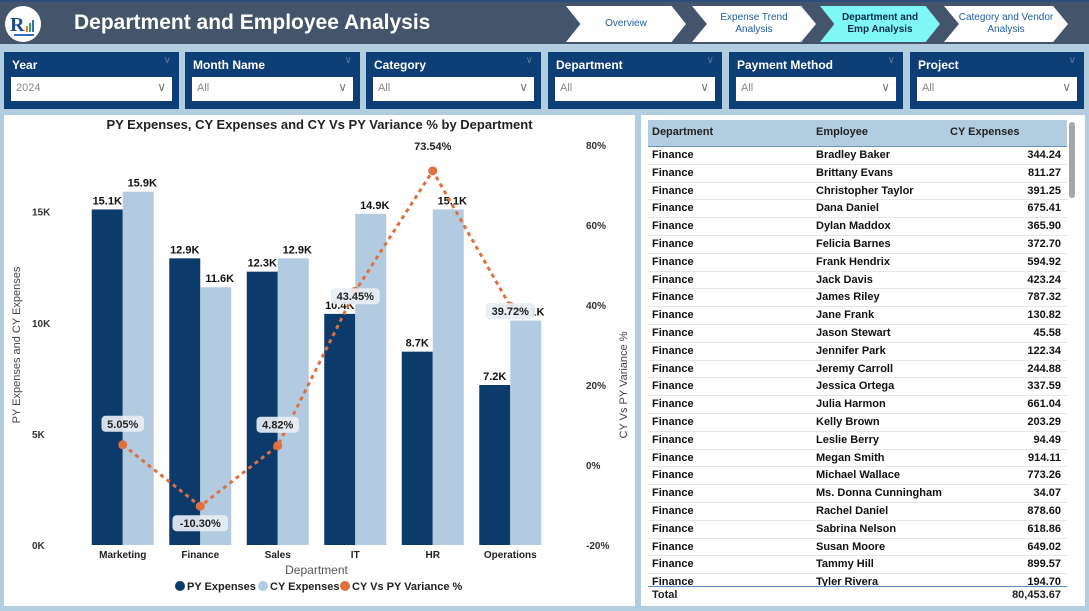 The image size is (1089, 611). Describe the element at coordinates (851, 350) in the screenshot. I see `cell-employee: Jennifer Park` at that location.